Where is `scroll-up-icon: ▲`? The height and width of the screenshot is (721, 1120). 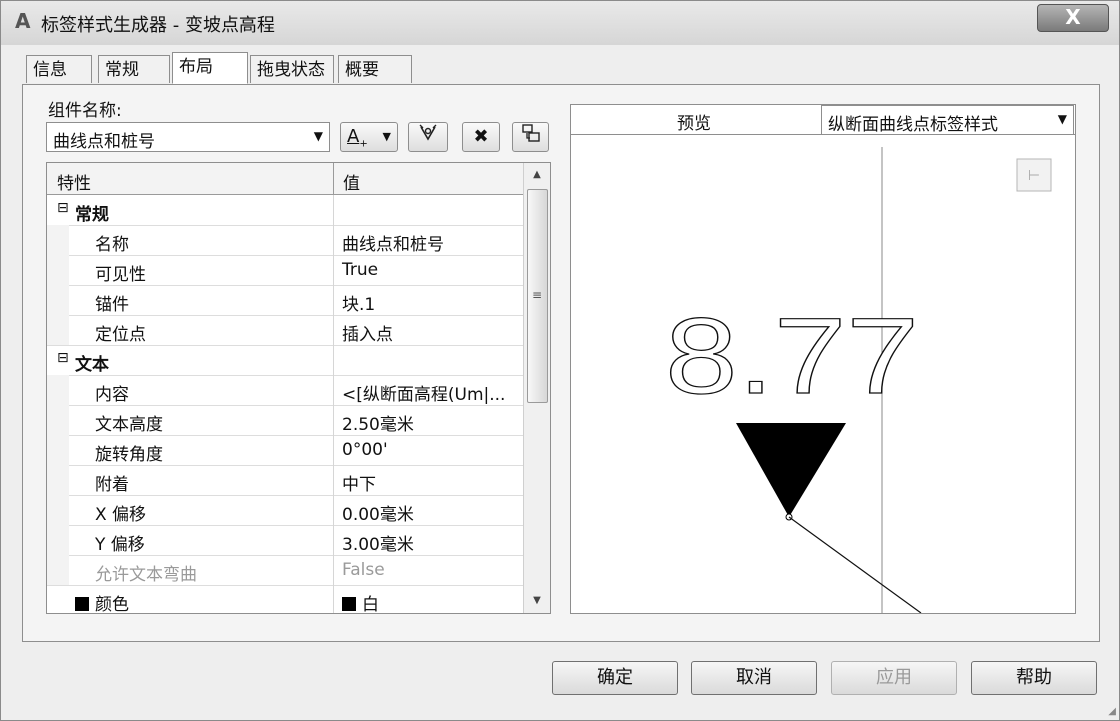
scroll-up-icon: ▲ is located at coordinates (537, 175).